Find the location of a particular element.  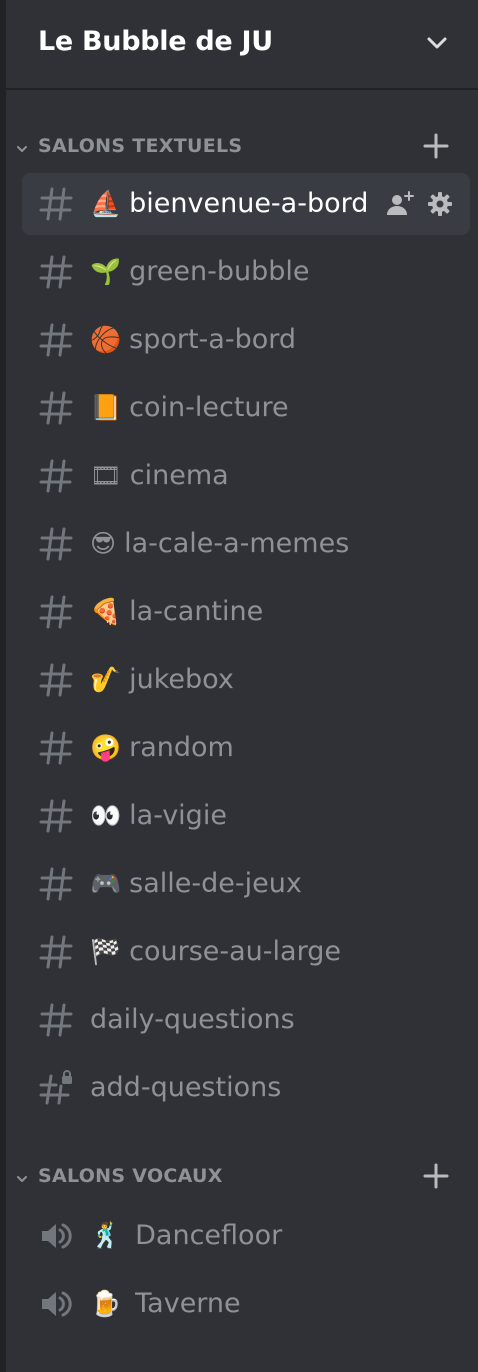

channel-emoji: 🍕 is located at coordinates (106, 611).